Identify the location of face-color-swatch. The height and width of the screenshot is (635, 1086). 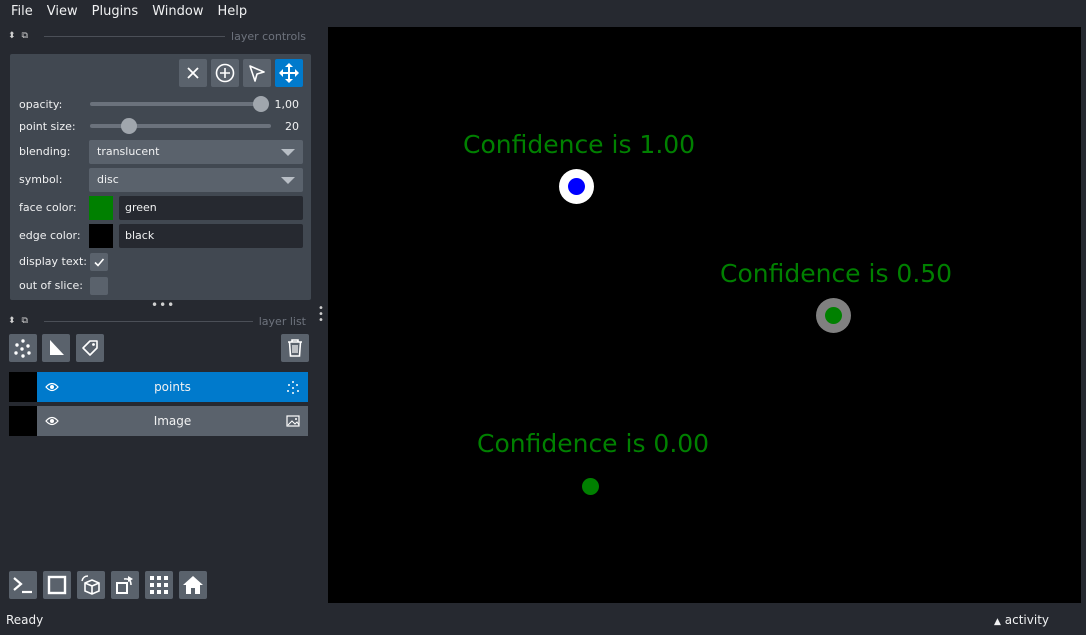
(101, 208).